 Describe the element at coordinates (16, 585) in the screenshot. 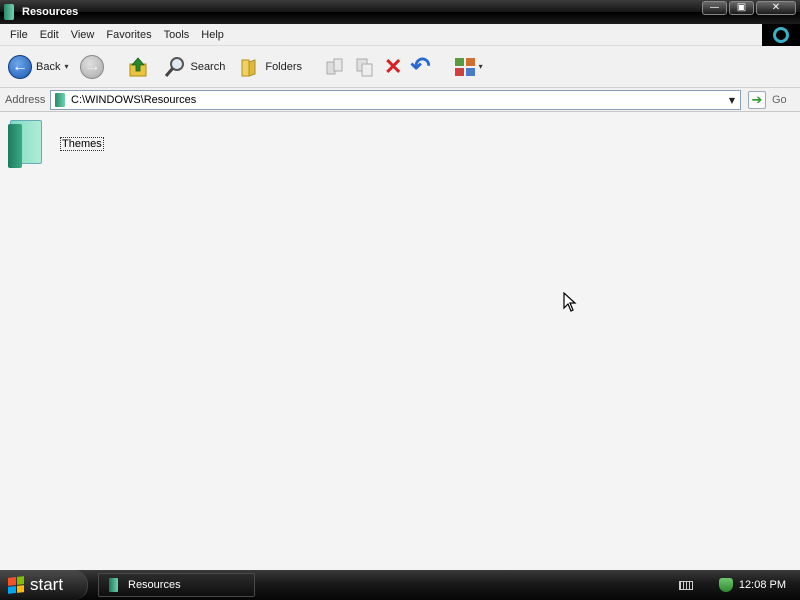

I see `windows-flag-icon` at that location.